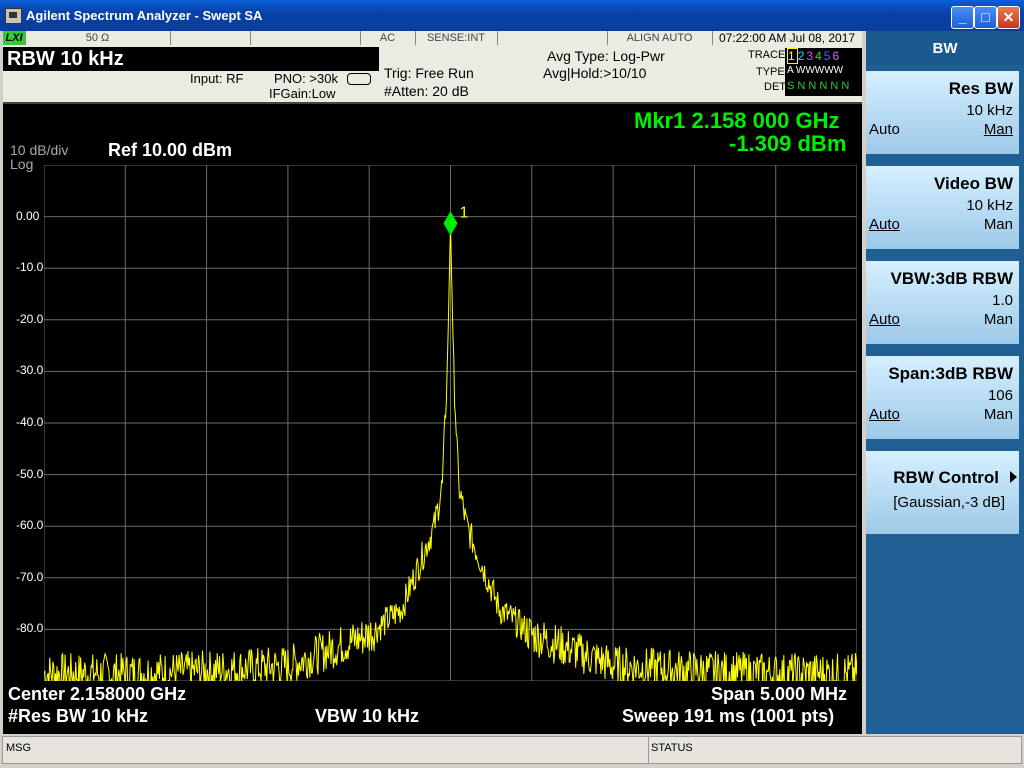 This screenshot has height=768, width=1024. I want to click on trace-numbers: 123456, so click(814, 56).